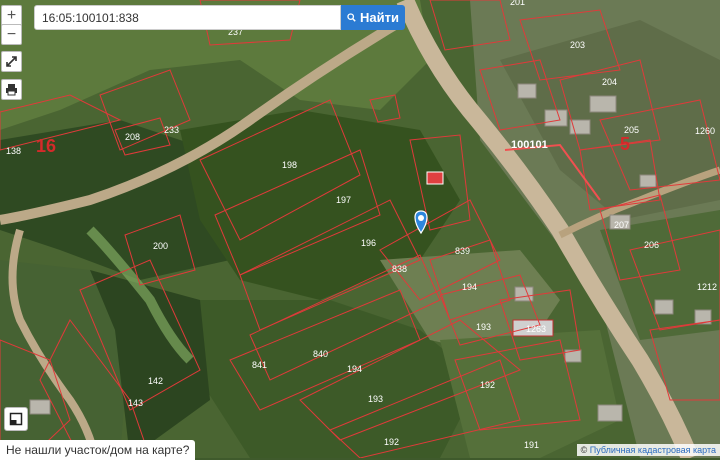 This screenshot has width=720, height=460. Describe the element at coordinates (259, 365) in the screenshot. I see `parcel-label: 841` at that location.